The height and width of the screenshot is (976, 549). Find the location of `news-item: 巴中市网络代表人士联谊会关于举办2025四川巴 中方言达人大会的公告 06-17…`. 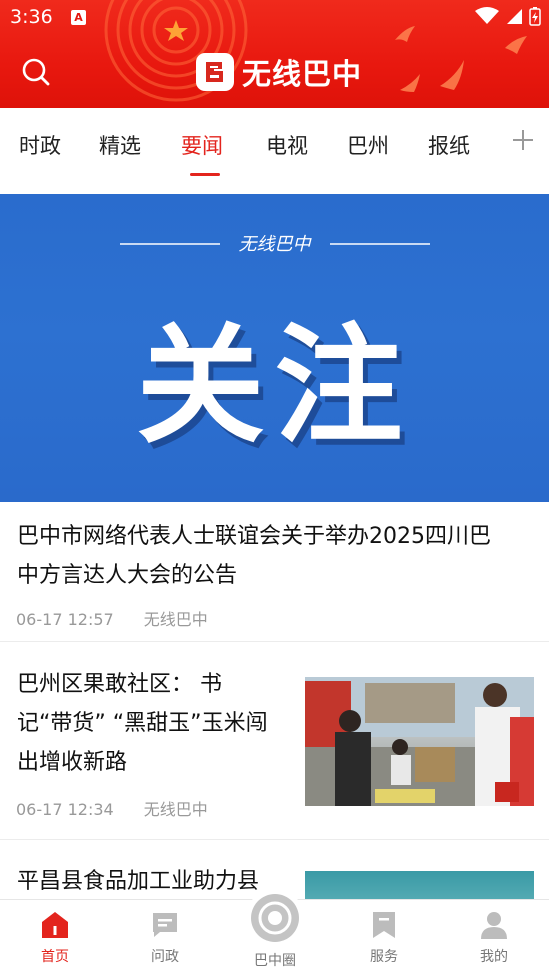

news-item: 巴中市网络代表人士联谊会关于举办2025四川巴 中方言达人大会的公告 06-17… is located at coordinates (274, 572).